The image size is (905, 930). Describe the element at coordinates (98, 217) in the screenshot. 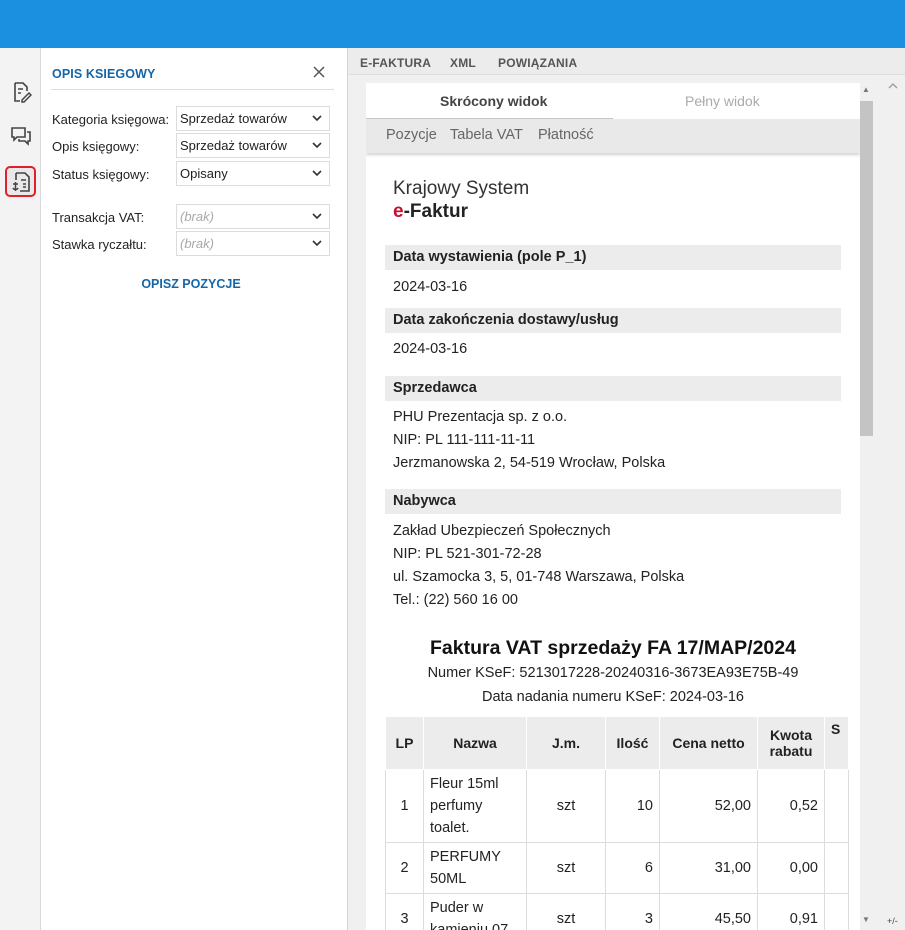

I see `vat-transaction-label: Transakcja VAT:` at that location.